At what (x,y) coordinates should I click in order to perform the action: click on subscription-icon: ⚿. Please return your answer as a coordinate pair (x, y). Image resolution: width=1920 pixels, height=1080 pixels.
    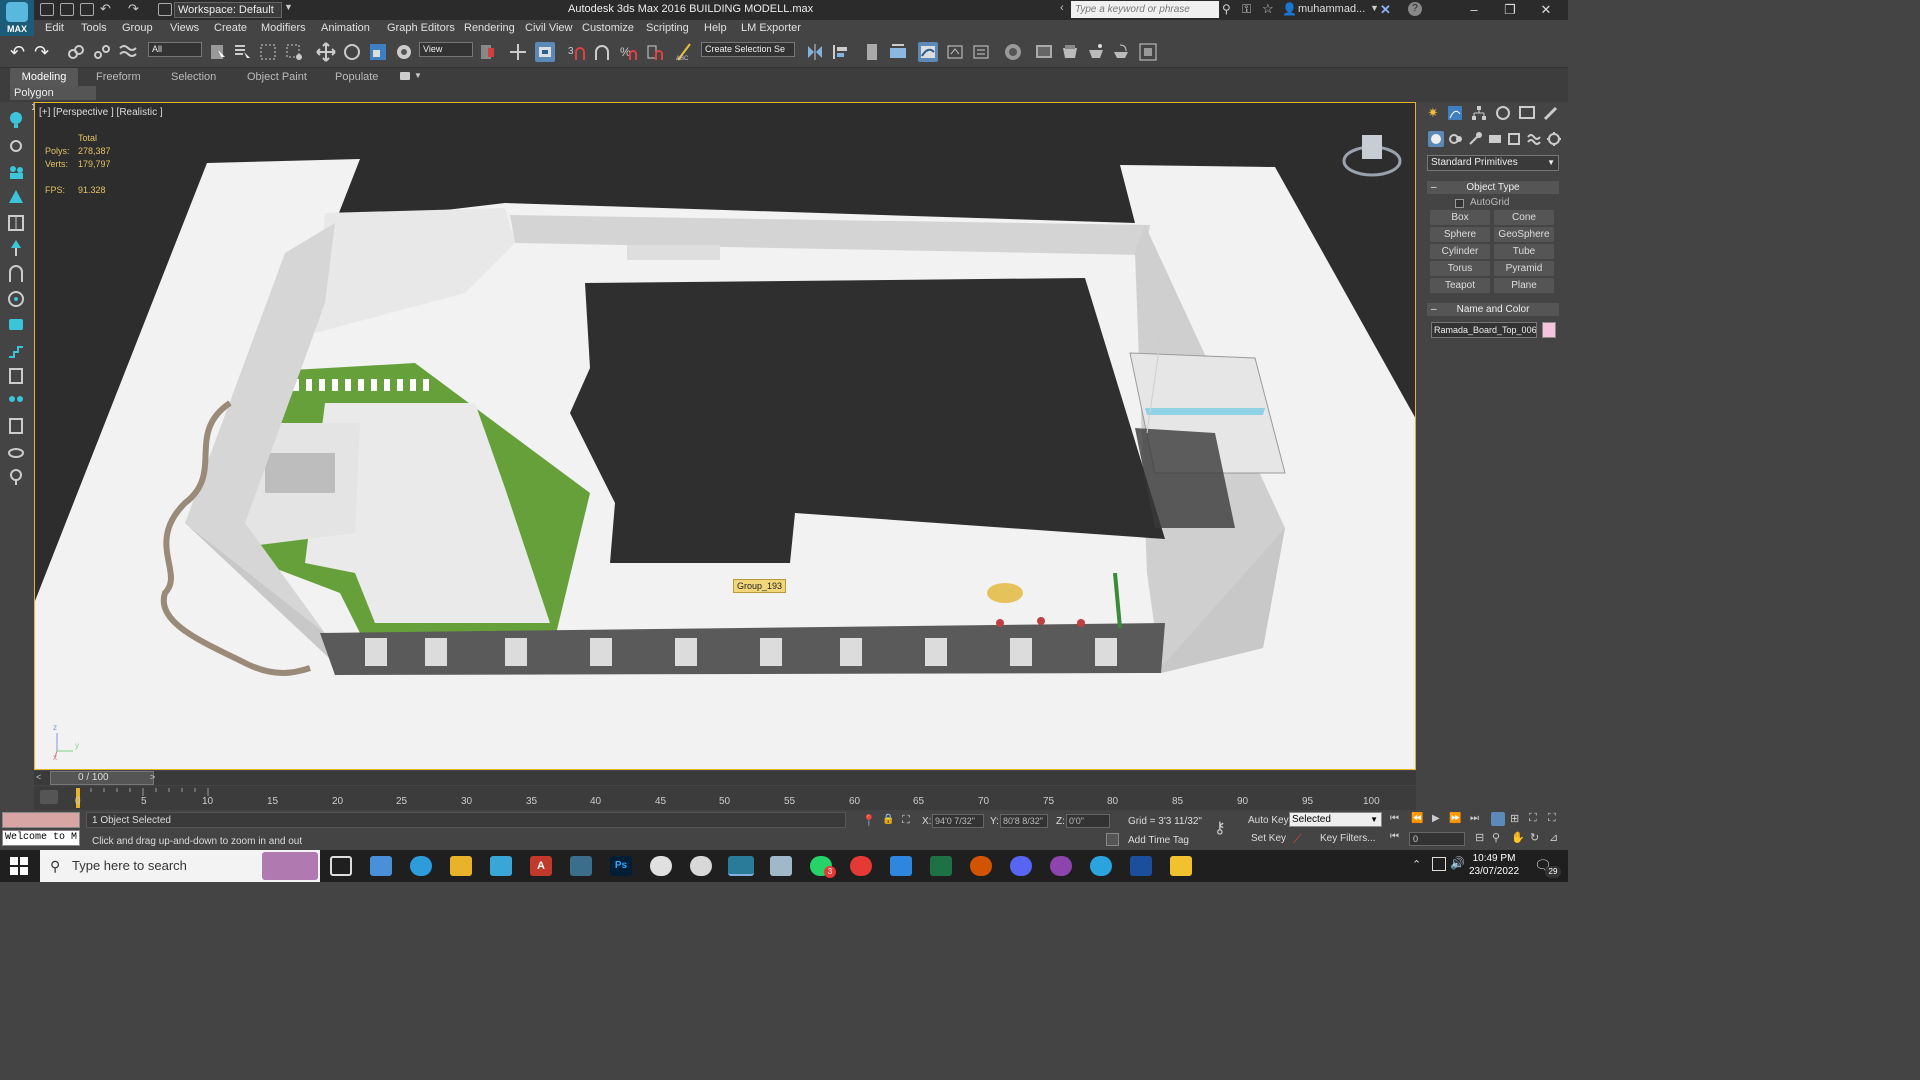
    Looking at the image, I should click on (1246, 9).